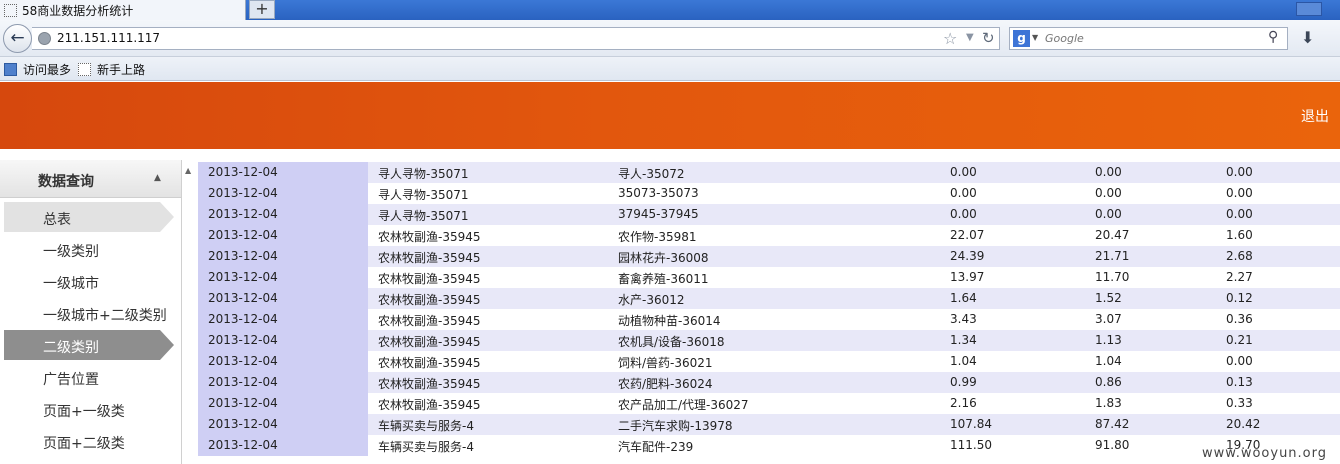  Describe the element at coordinates (157, 178) in the screenshot. I see `collapse-triangle-icon: ▲` at that location.